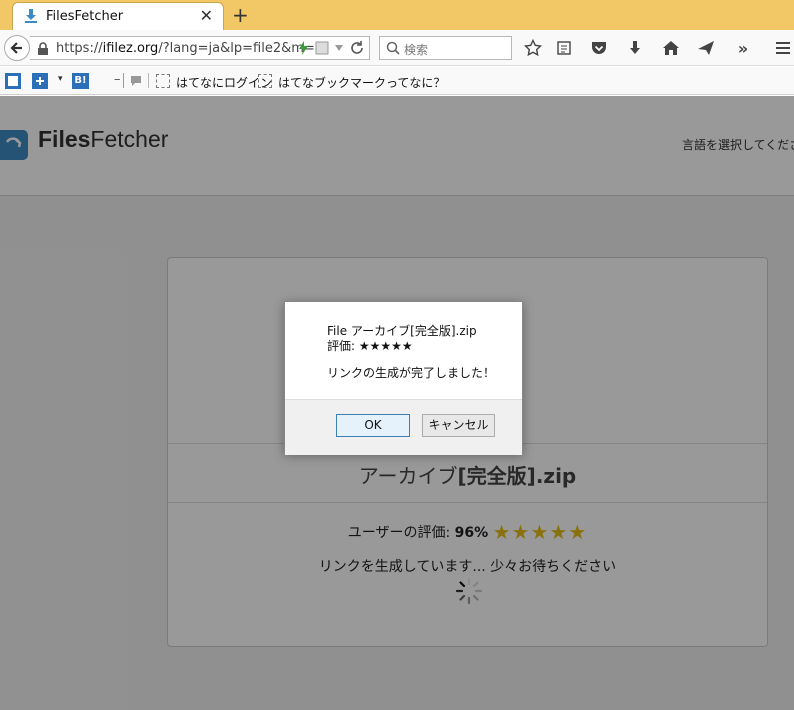  I want to click on extension-leaf-icon, so click(304, 48).